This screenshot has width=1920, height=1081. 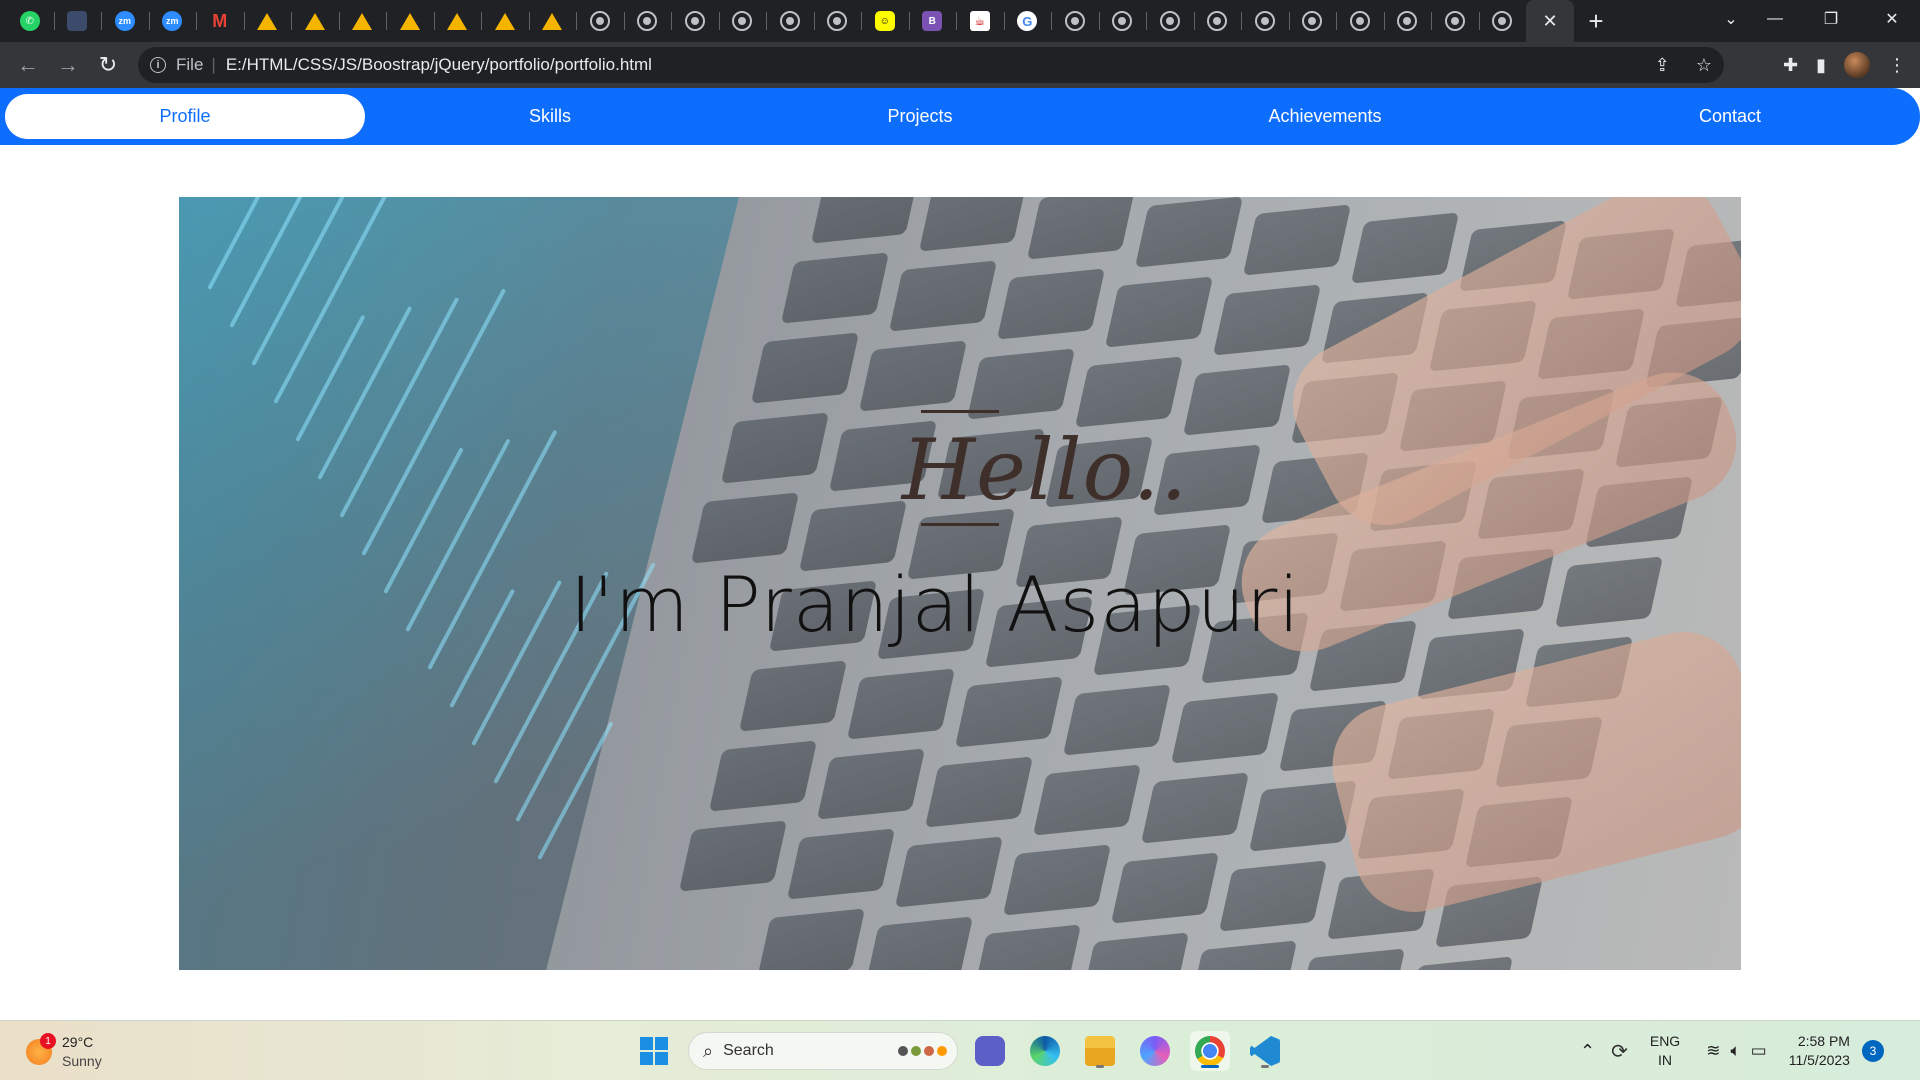 What do you see at coordinates (823, 1051) in the screenshot?
I see `taskbar-search: ⌕ Search` at bounding box center [823, 1051].